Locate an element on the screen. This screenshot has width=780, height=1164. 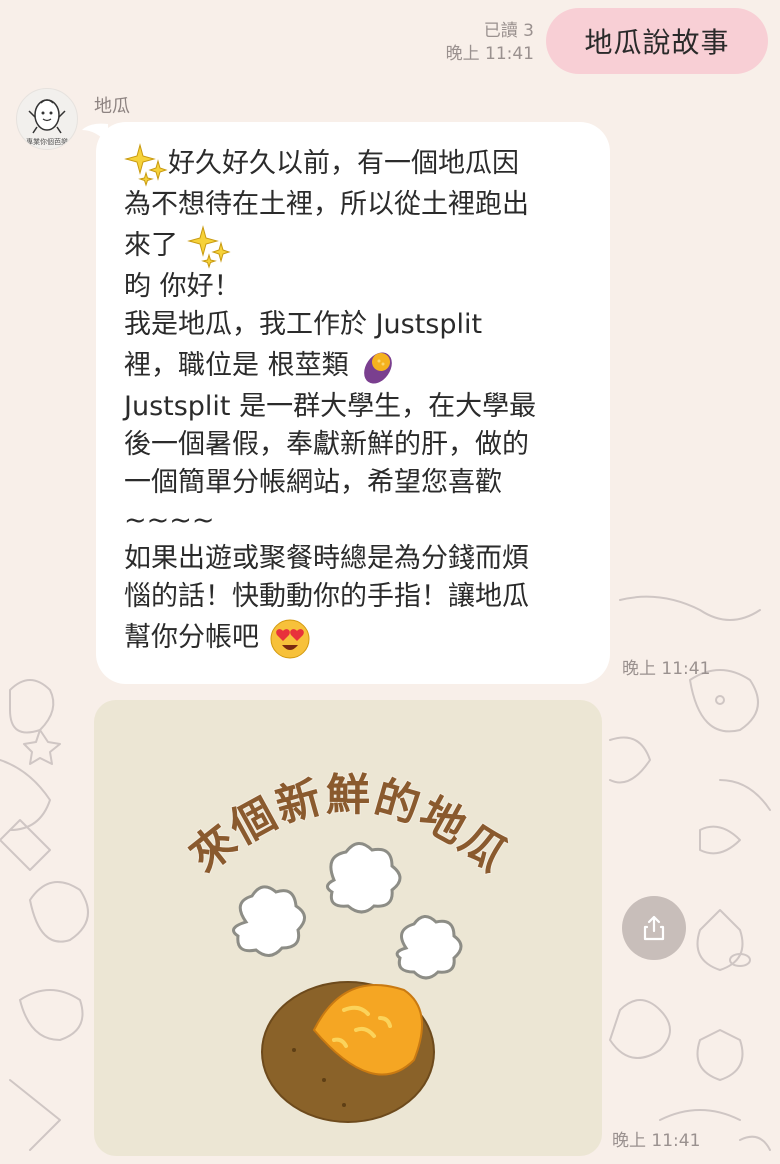
steam-puff-icon is located at coordinates (347, 911).